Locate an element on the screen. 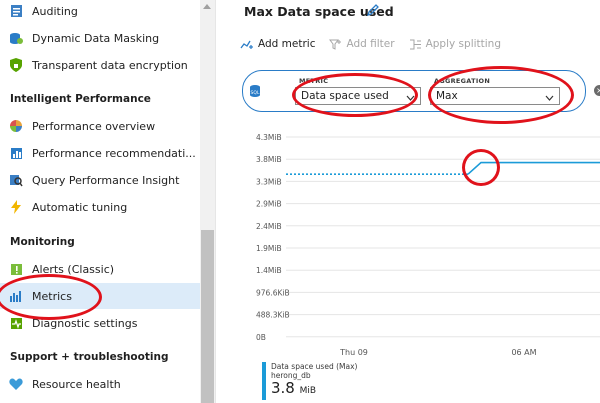  remove-metric-close-icon: × is located at coordinates (597, 90).